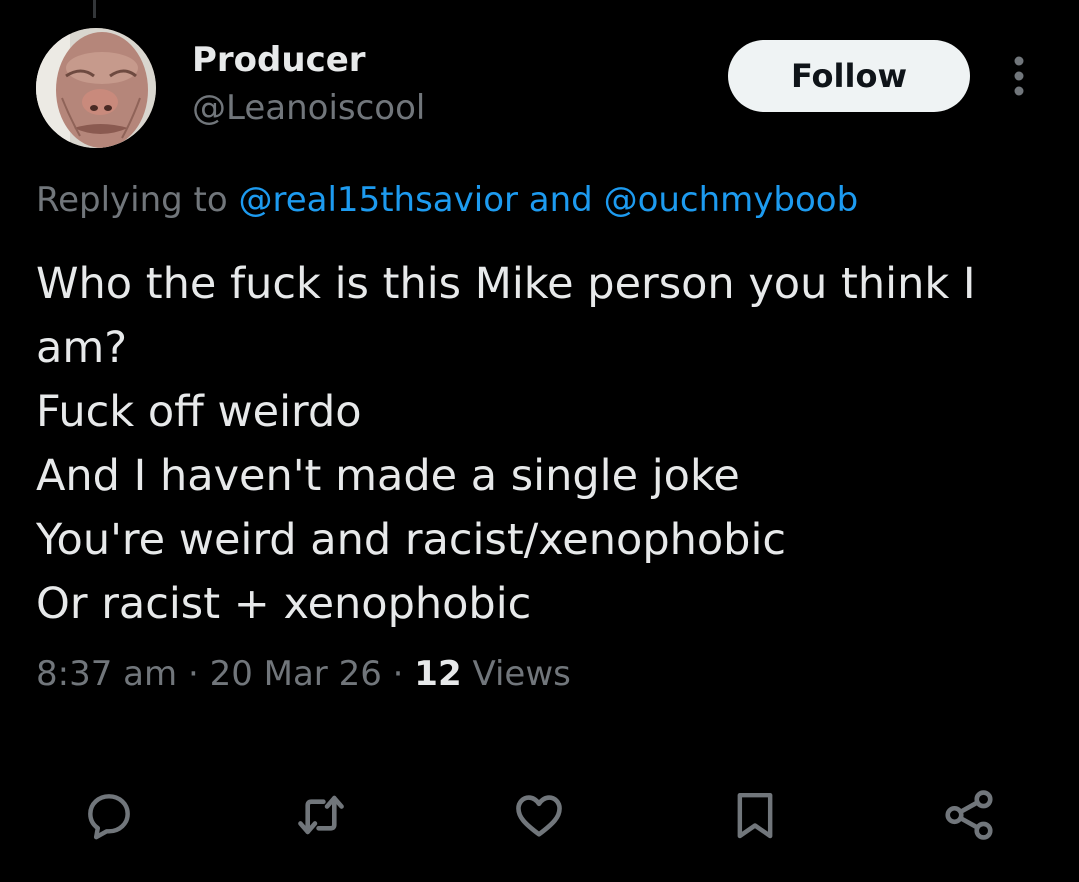  Describe the element at coordinates (1019, 76) in the screenshot. I see `more-options-icon` at that location.